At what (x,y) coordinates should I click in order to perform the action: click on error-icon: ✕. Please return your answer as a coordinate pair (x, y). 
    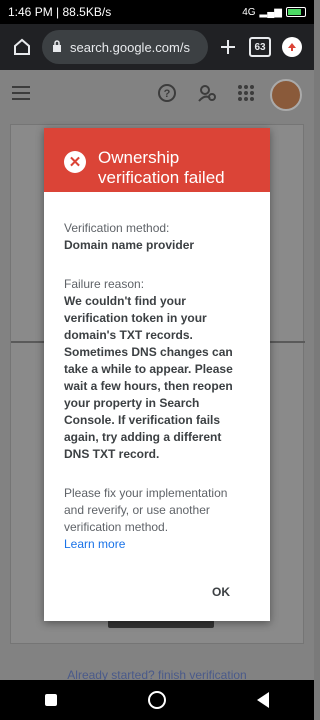
    Looking at the image, I should click on (75, 162).